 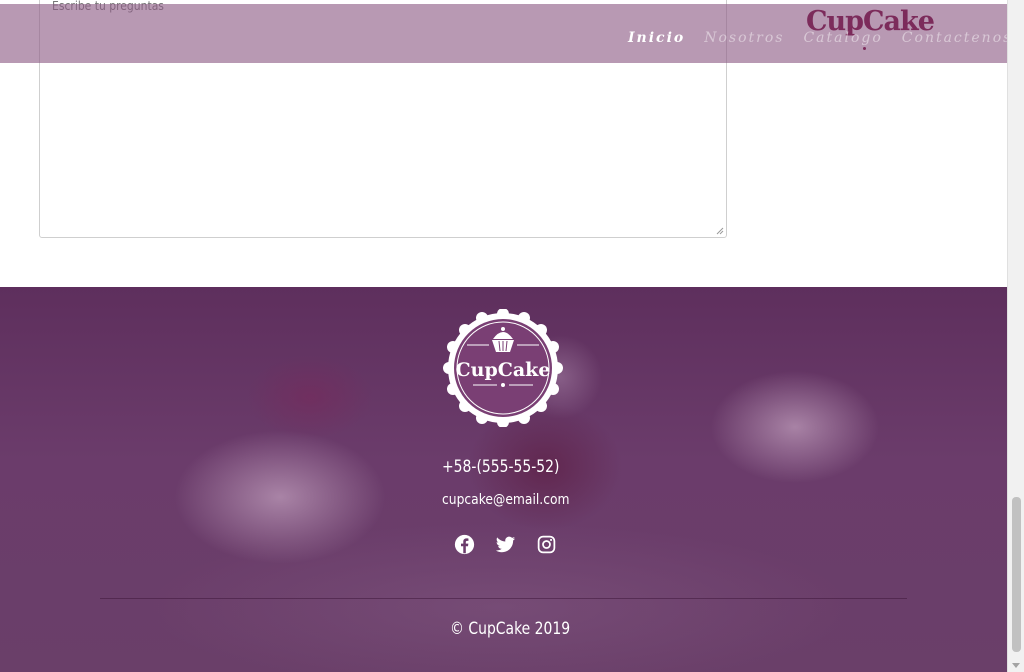 What do you see at coordinates (464, 544) in the screenshot?
I see `facebook-icon` at bounding box center [464, 544].